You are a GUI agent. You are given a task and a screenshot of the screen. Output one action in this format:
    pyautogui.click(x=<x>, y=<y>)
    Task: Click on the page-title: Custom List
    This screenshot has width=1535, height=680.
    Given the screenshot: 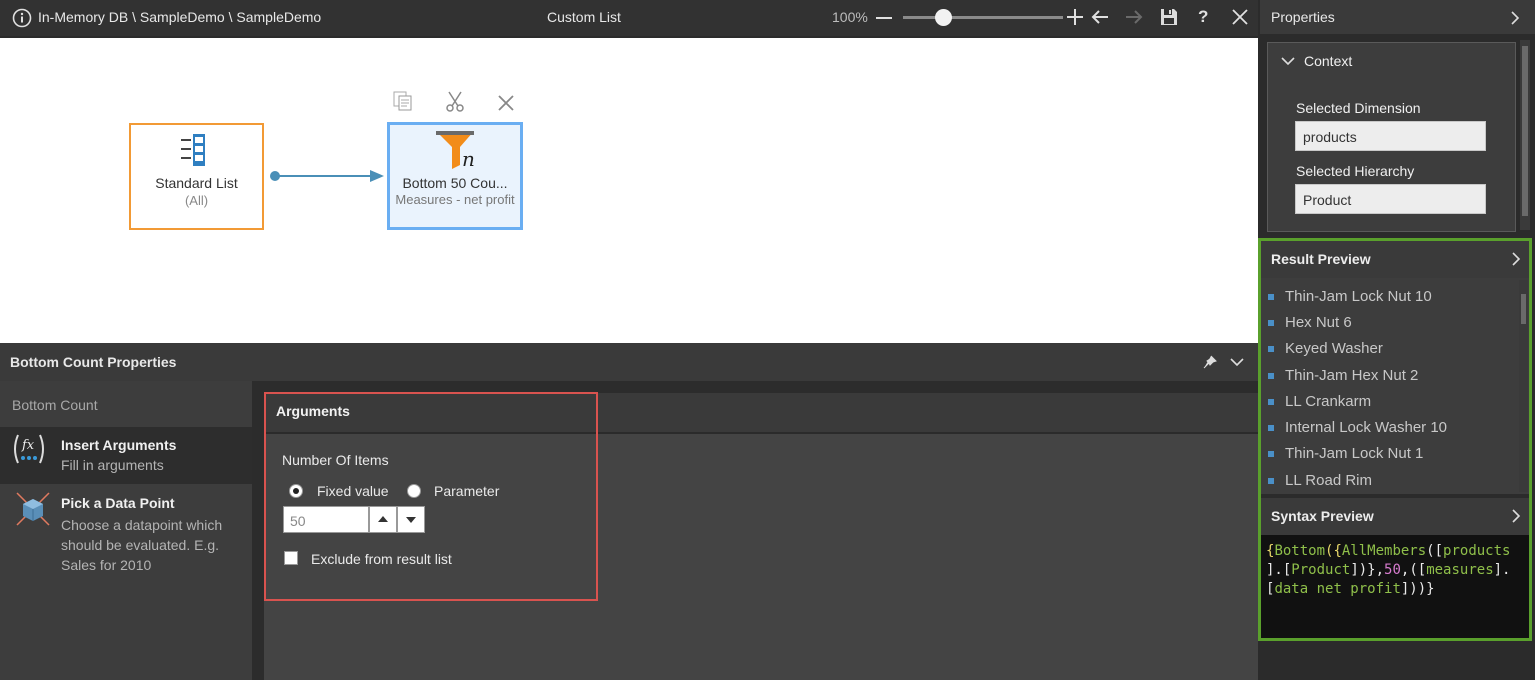 What is the action you would take?
    pyautogui.click(x=584, y=17)
    